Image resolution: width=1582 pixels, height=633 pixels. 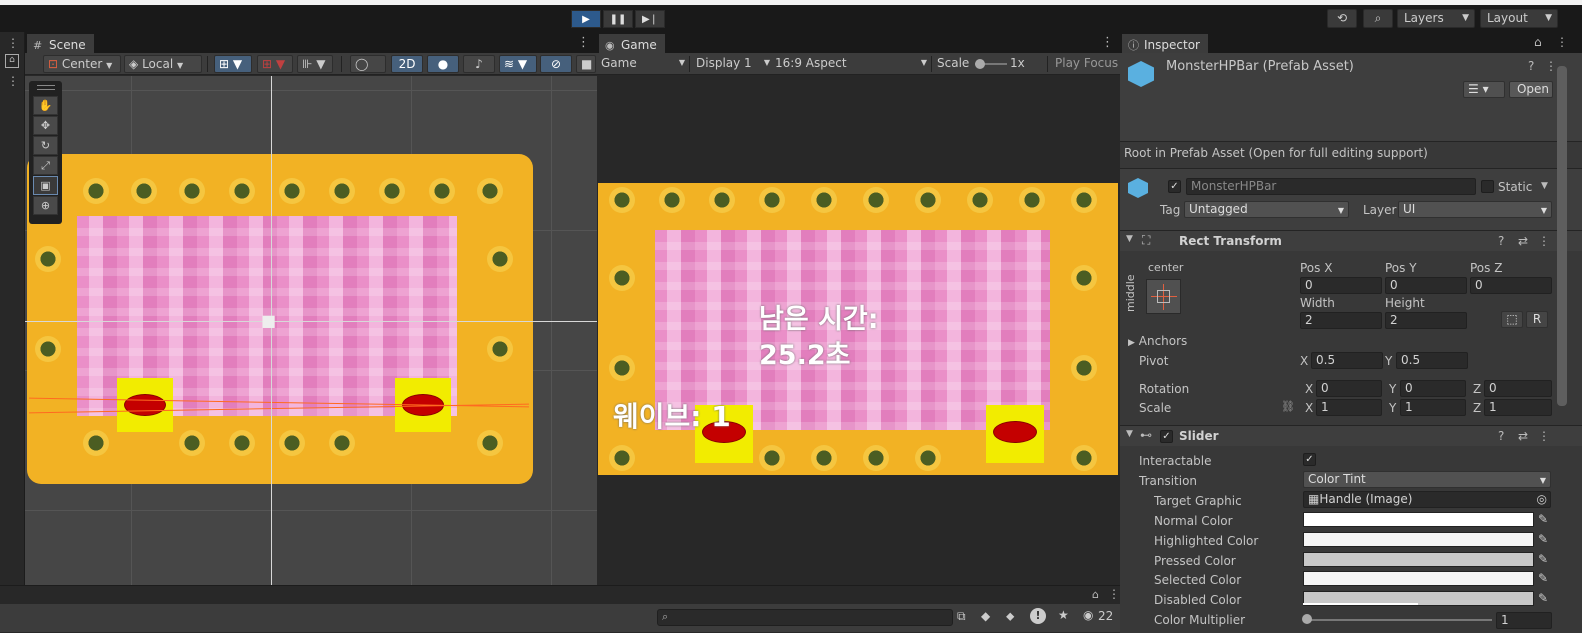 I want to click on color-multiplier-field: 1, so click(x=1524, y=620).